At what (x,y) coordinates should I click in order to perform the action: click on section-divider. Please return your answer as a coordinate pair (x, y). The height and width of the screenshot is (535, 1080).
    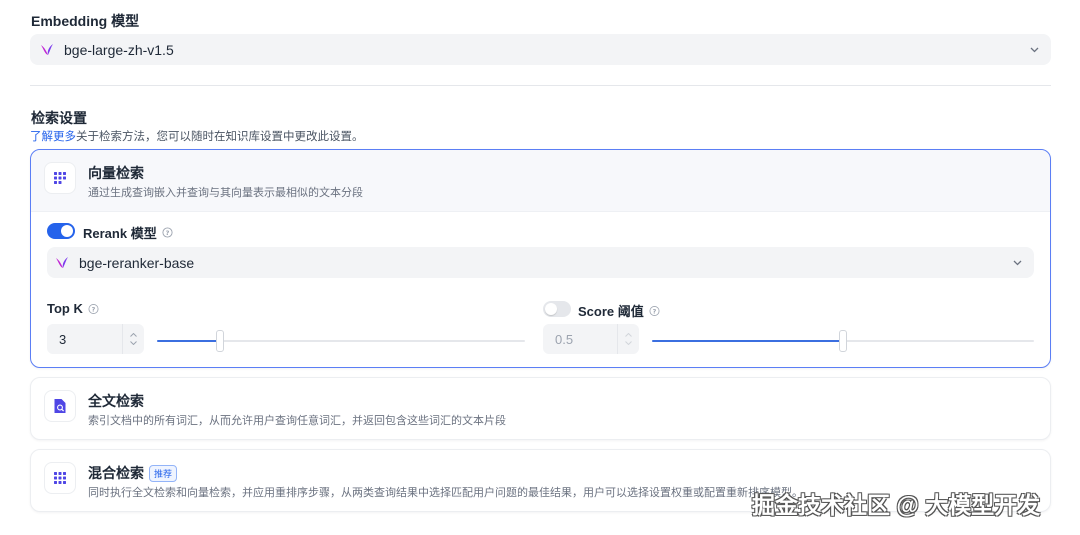
    Looking at the image, I should click on (540, 85).